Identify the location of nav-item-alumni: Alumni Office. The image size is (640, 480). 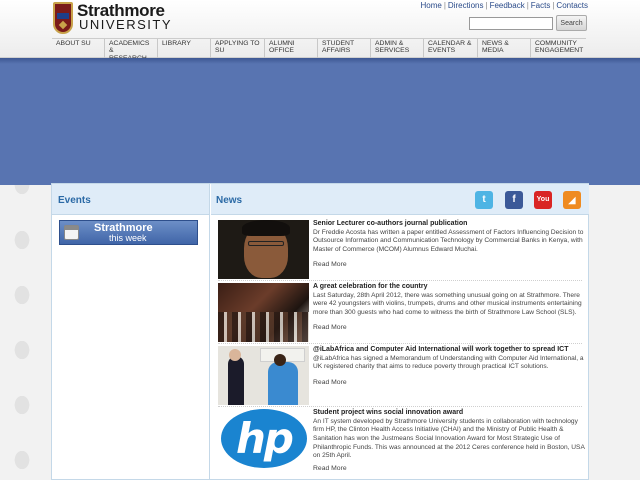
(291, 49).